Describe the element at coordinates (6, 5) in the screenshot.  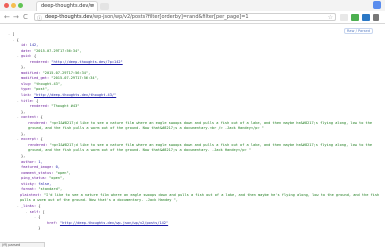
I see `window-close-button` at that location.